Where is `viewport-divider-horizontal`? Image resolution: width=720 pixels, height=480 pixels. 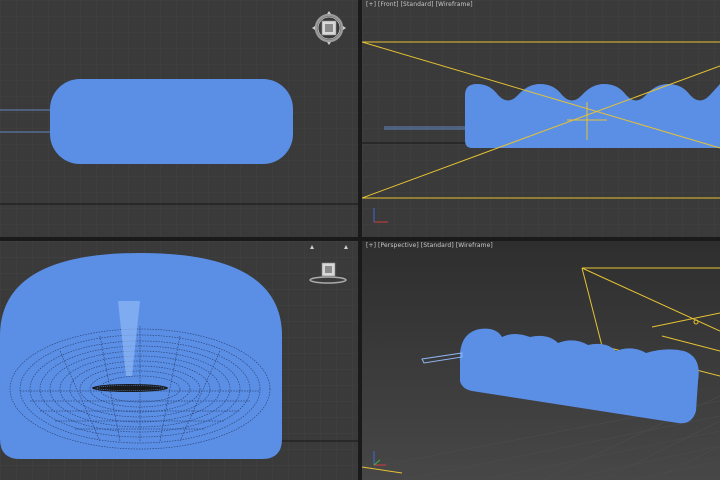 viewport-divider-horizontal is located at coordinates (360, 239).